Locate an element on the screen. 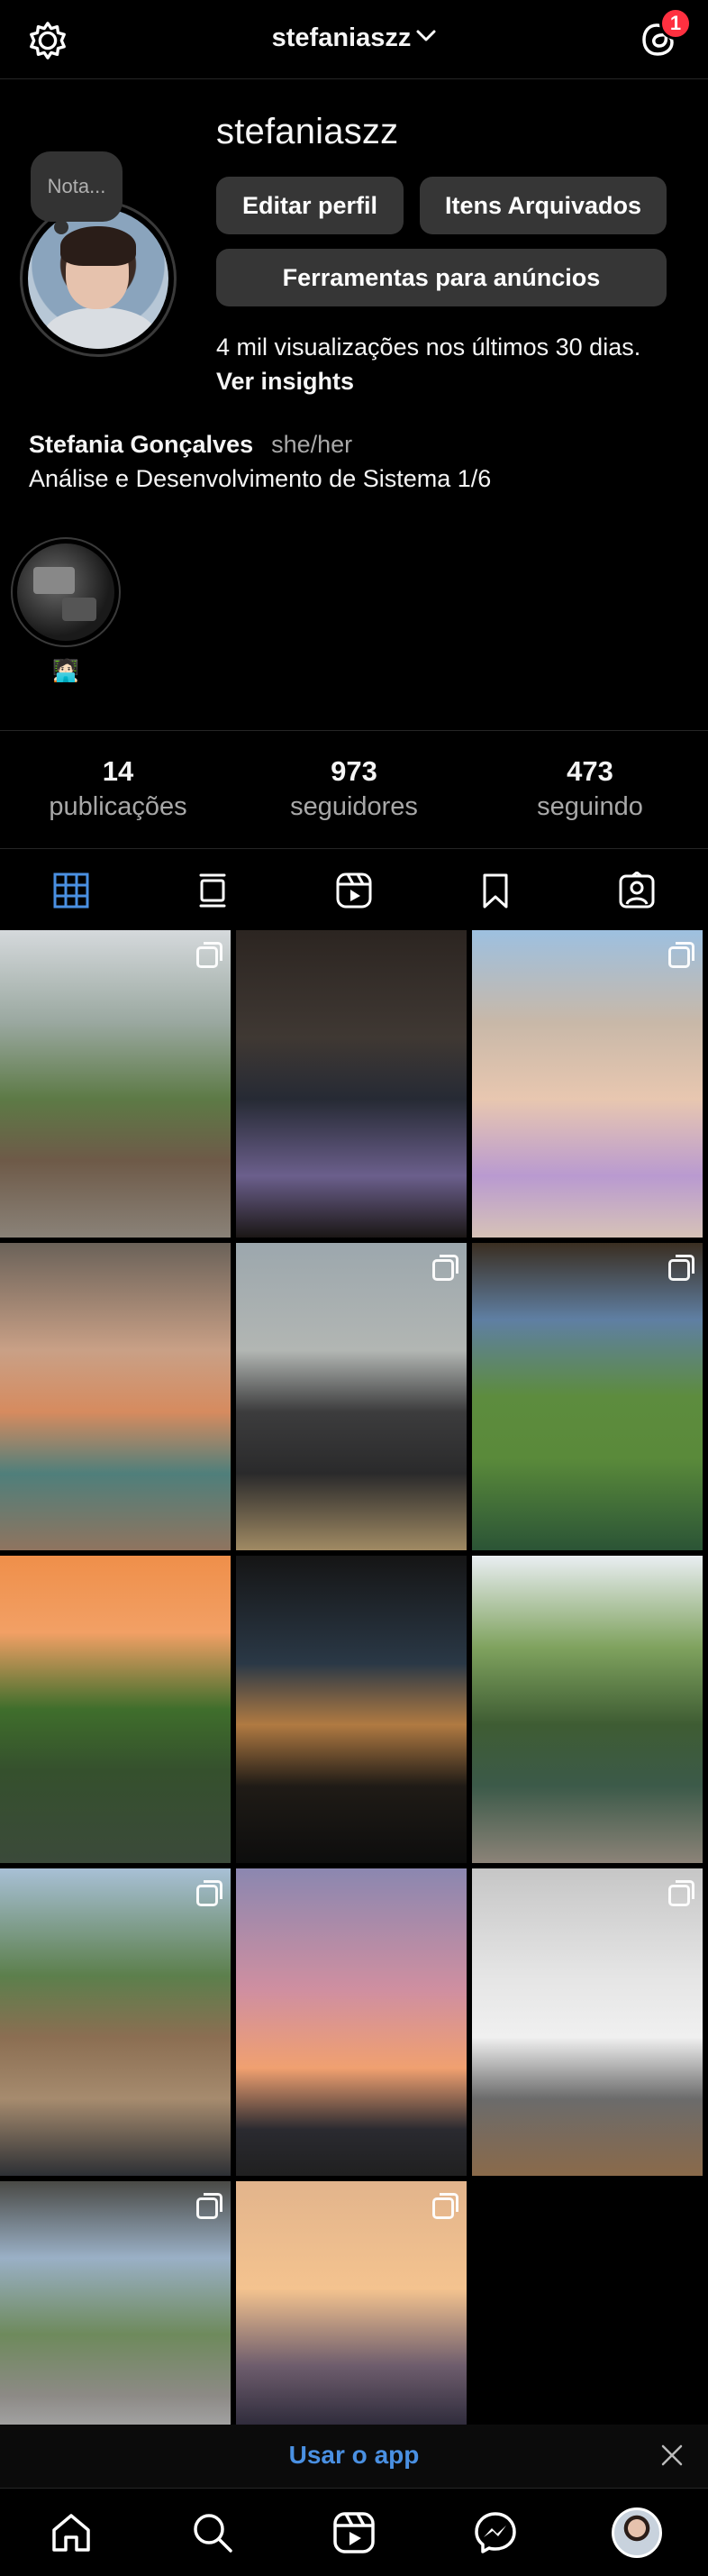  grid-icon is located at coordinates (71, 890).